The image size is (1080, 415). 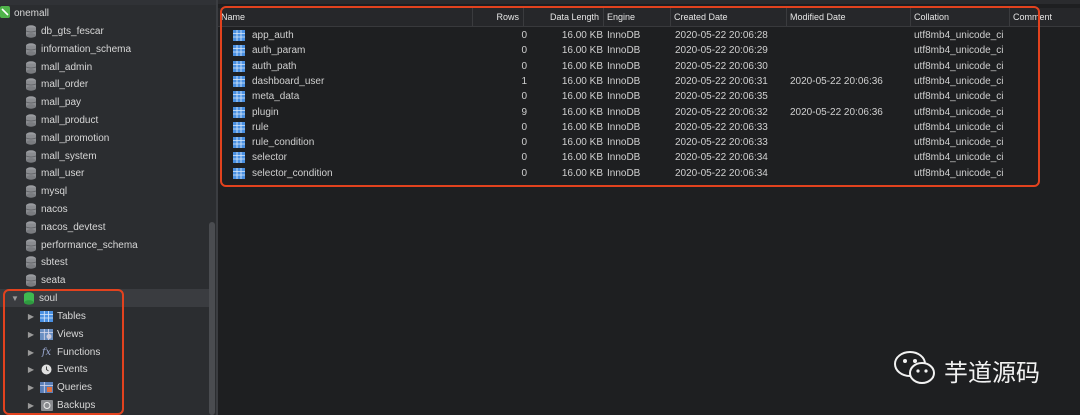 What do you see at coordinates (721, 50) in the screenshot?
I see `cell-created-date: 2020-05-22 20:06:29` at bounding box center [721, 50].